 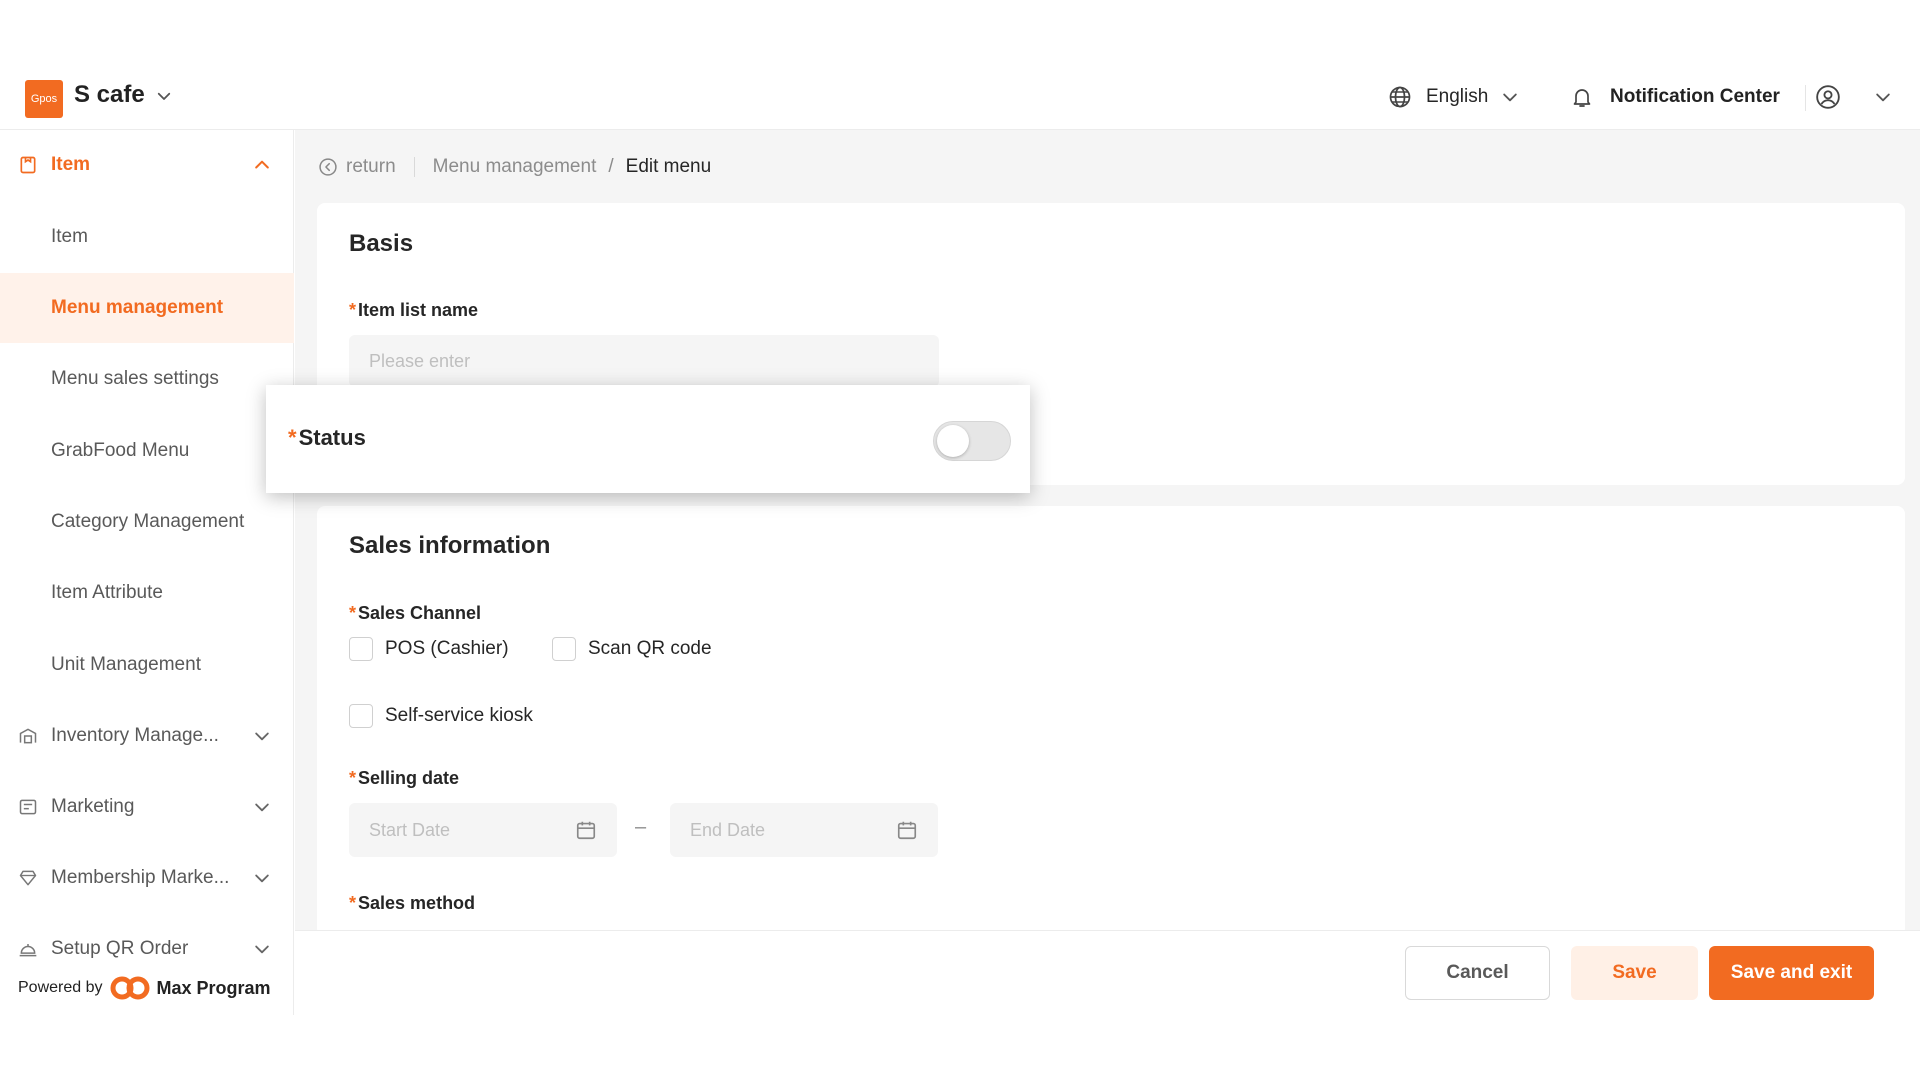 What do you see at coordinates (28, 165) in the screenshot?
I see `item-icon` at bounding box center [28, 165].